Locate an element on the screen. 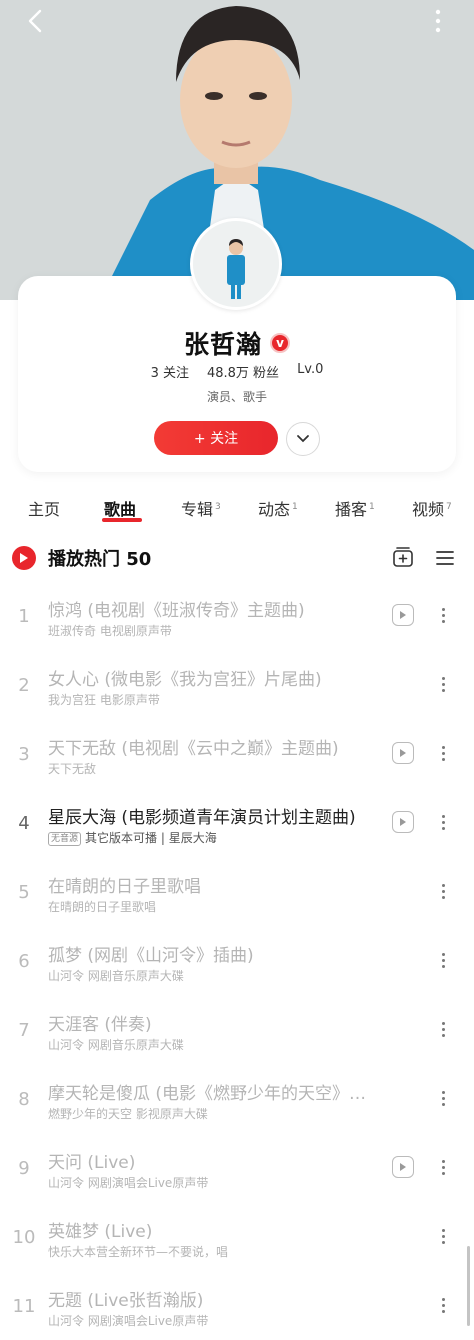 The width and height of the screenshot is (474, 1340). song-index: 3 is located at coordinates (24, 754).